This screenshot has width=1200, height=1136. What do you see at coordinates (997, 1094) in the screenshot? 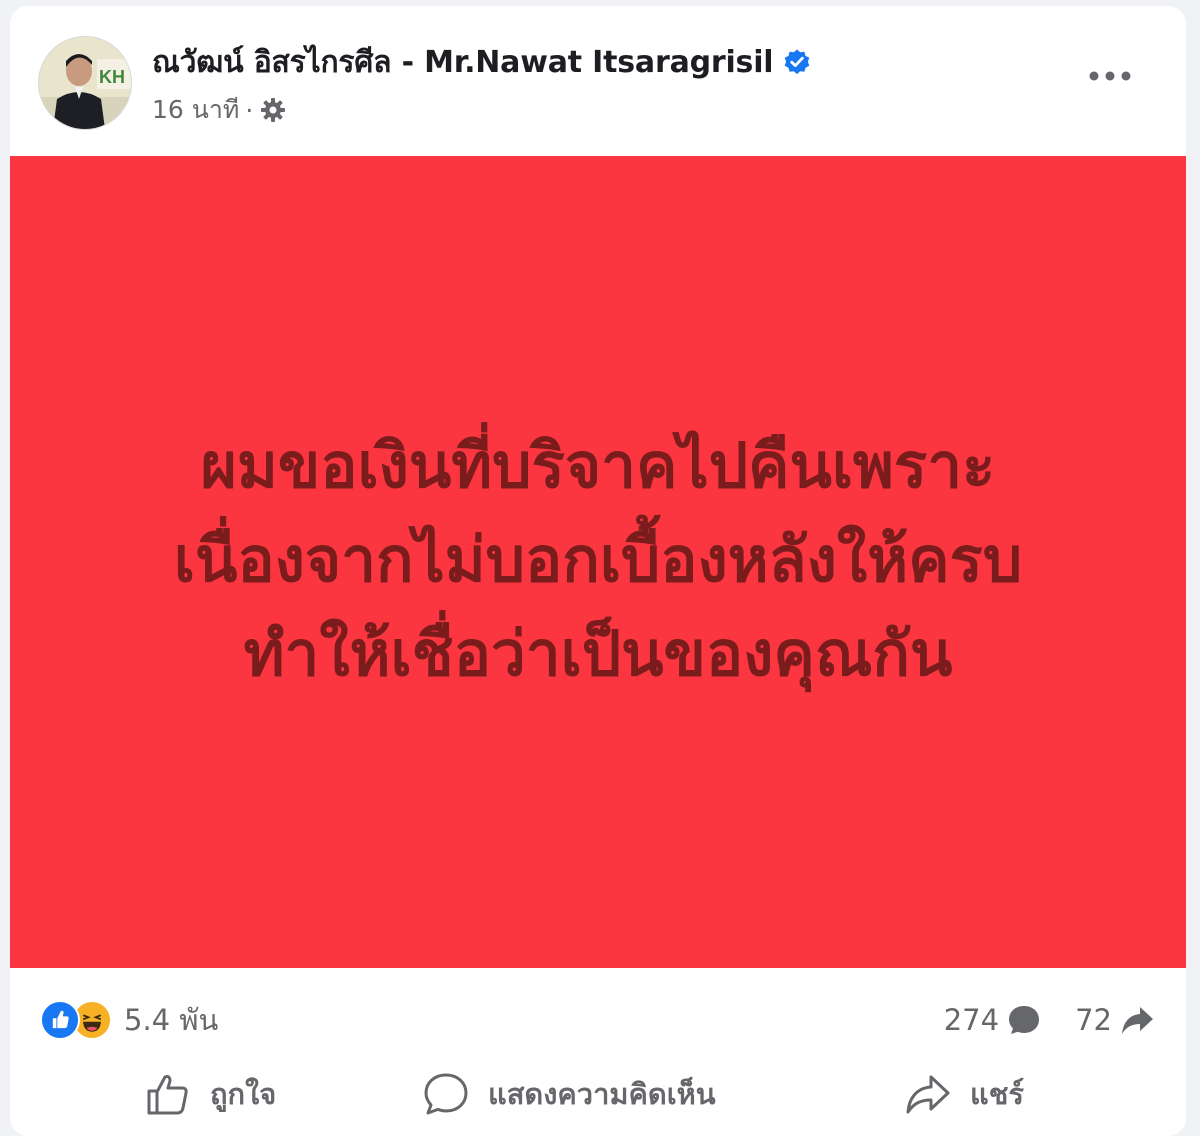
I see `share-label: แชร์` at bounding box center [997, 1094].